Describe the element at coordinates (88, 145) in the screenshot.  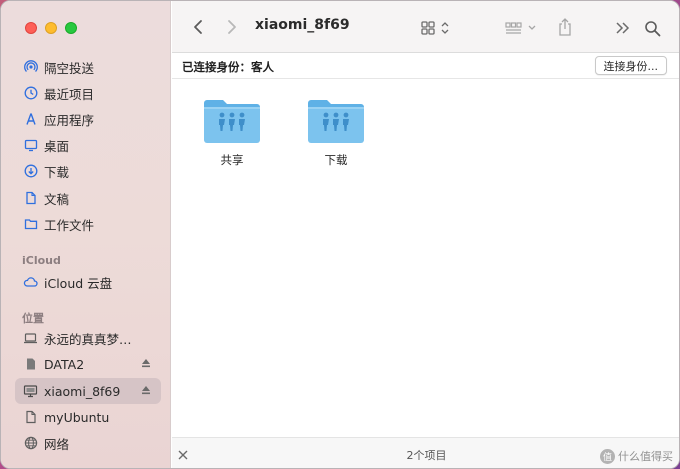
I see `sidebar-item-desktop: 桌面` at that location.